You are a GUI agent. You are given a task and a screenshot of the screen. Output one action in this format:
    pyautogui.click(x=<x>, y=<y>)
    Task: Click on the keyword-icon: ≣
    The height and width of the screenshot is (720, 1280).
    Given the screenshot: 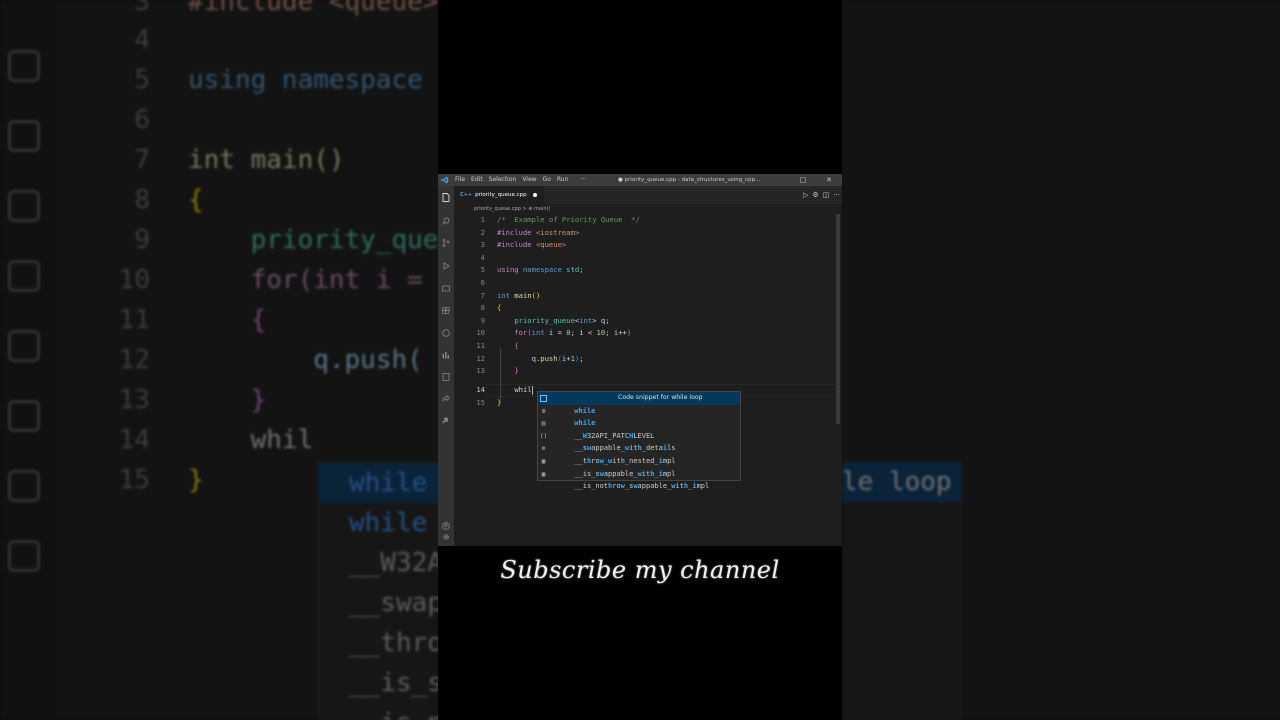 What is the action you would take?
    pyautogui.click(x=543, y=411)
    